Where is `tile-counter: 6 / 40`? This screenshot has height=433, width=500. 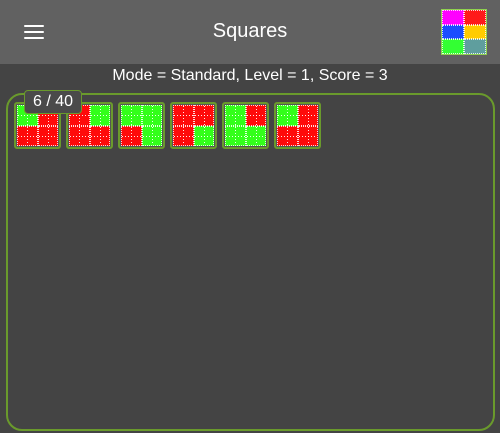
tile-counter: 6 / 40 is located at coordinates (53, 102).